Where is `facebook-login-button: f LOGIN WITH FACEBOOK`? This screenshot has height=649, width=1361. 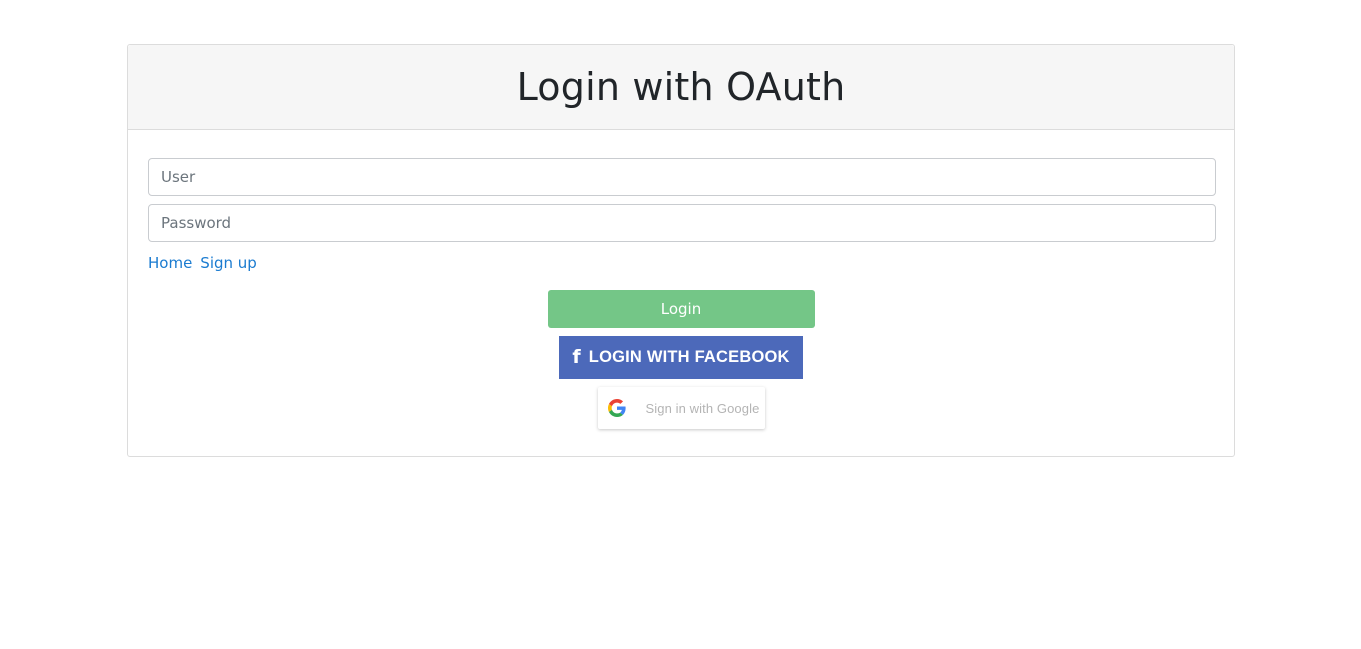
facebook-login-button: f LOGIN WITH FACEBOOK is located at coordinates (681, 357).